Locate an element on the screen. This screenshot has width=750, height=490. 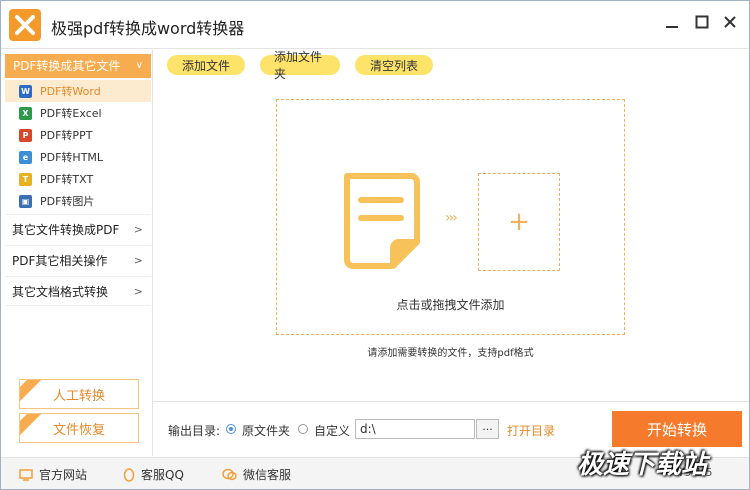
add-file-button: 添加文件 is located at coordinates (206, 65).